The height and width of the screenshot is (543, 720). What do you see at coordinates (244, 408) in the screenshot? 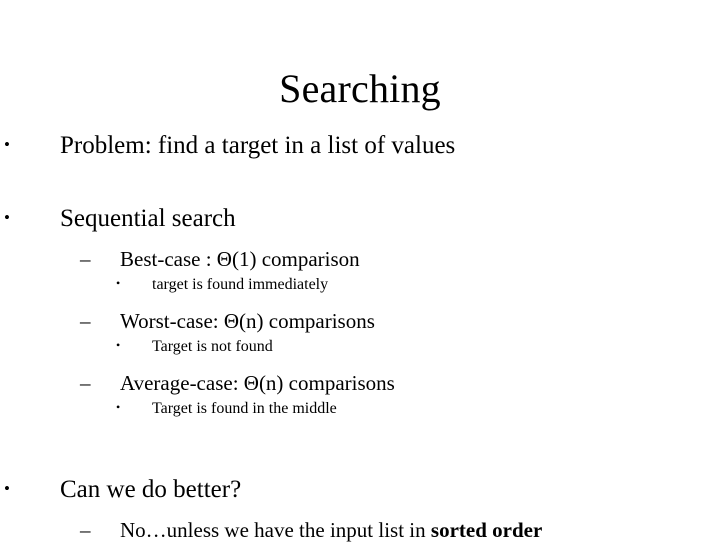
I see `bullet-average-case-detail-label: Target is found in the middle` at bounding box center [244, 408].